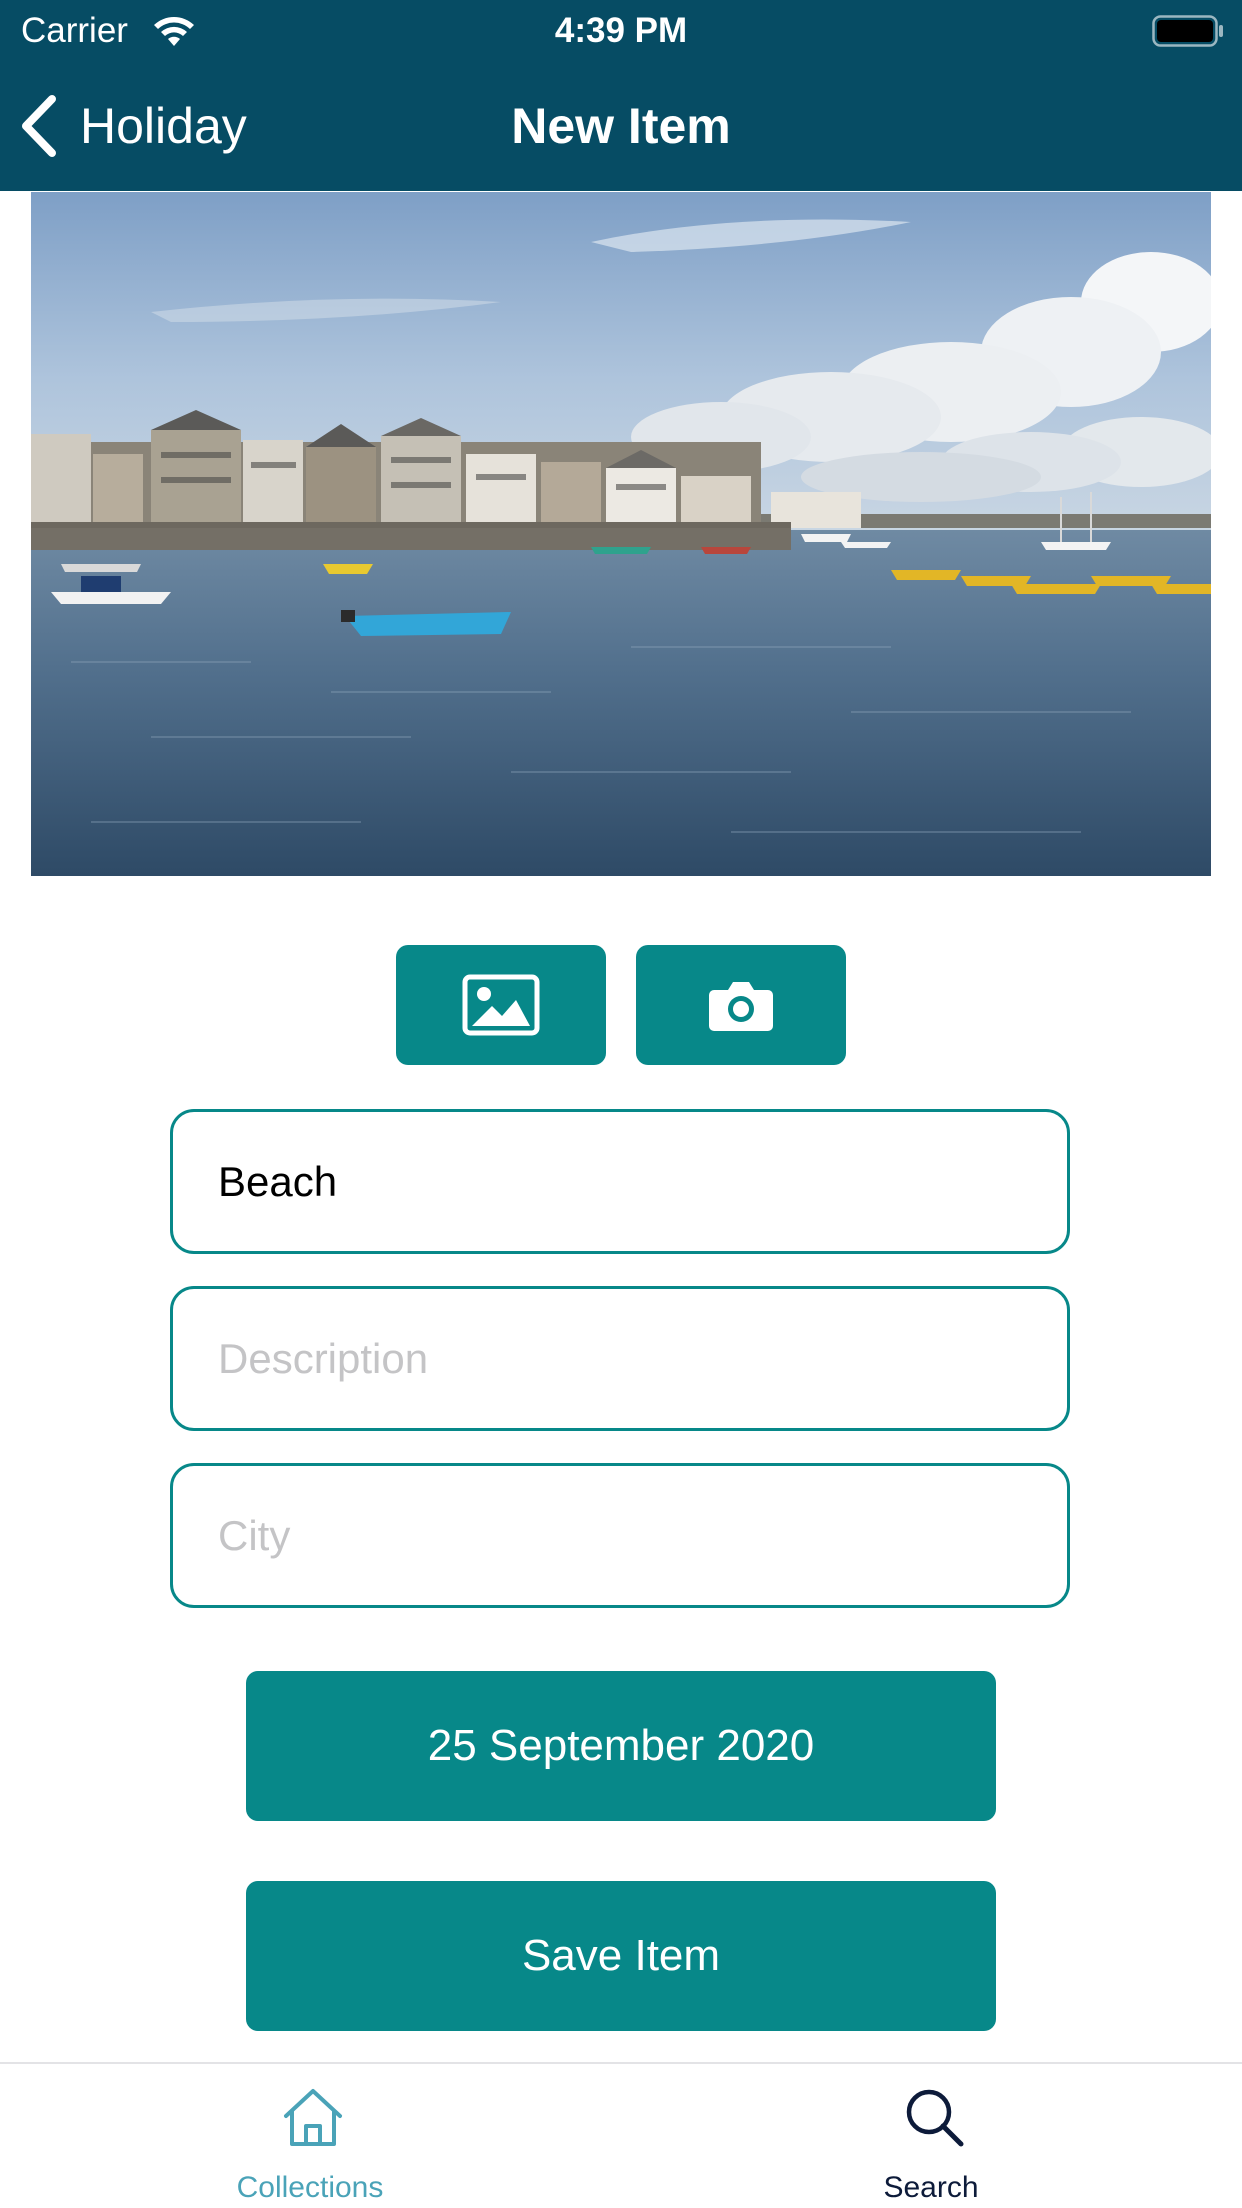 Image resolution: width=1242 pixels, height=2208 pixels. I want to click on camera-icon, so click(741, 1006).